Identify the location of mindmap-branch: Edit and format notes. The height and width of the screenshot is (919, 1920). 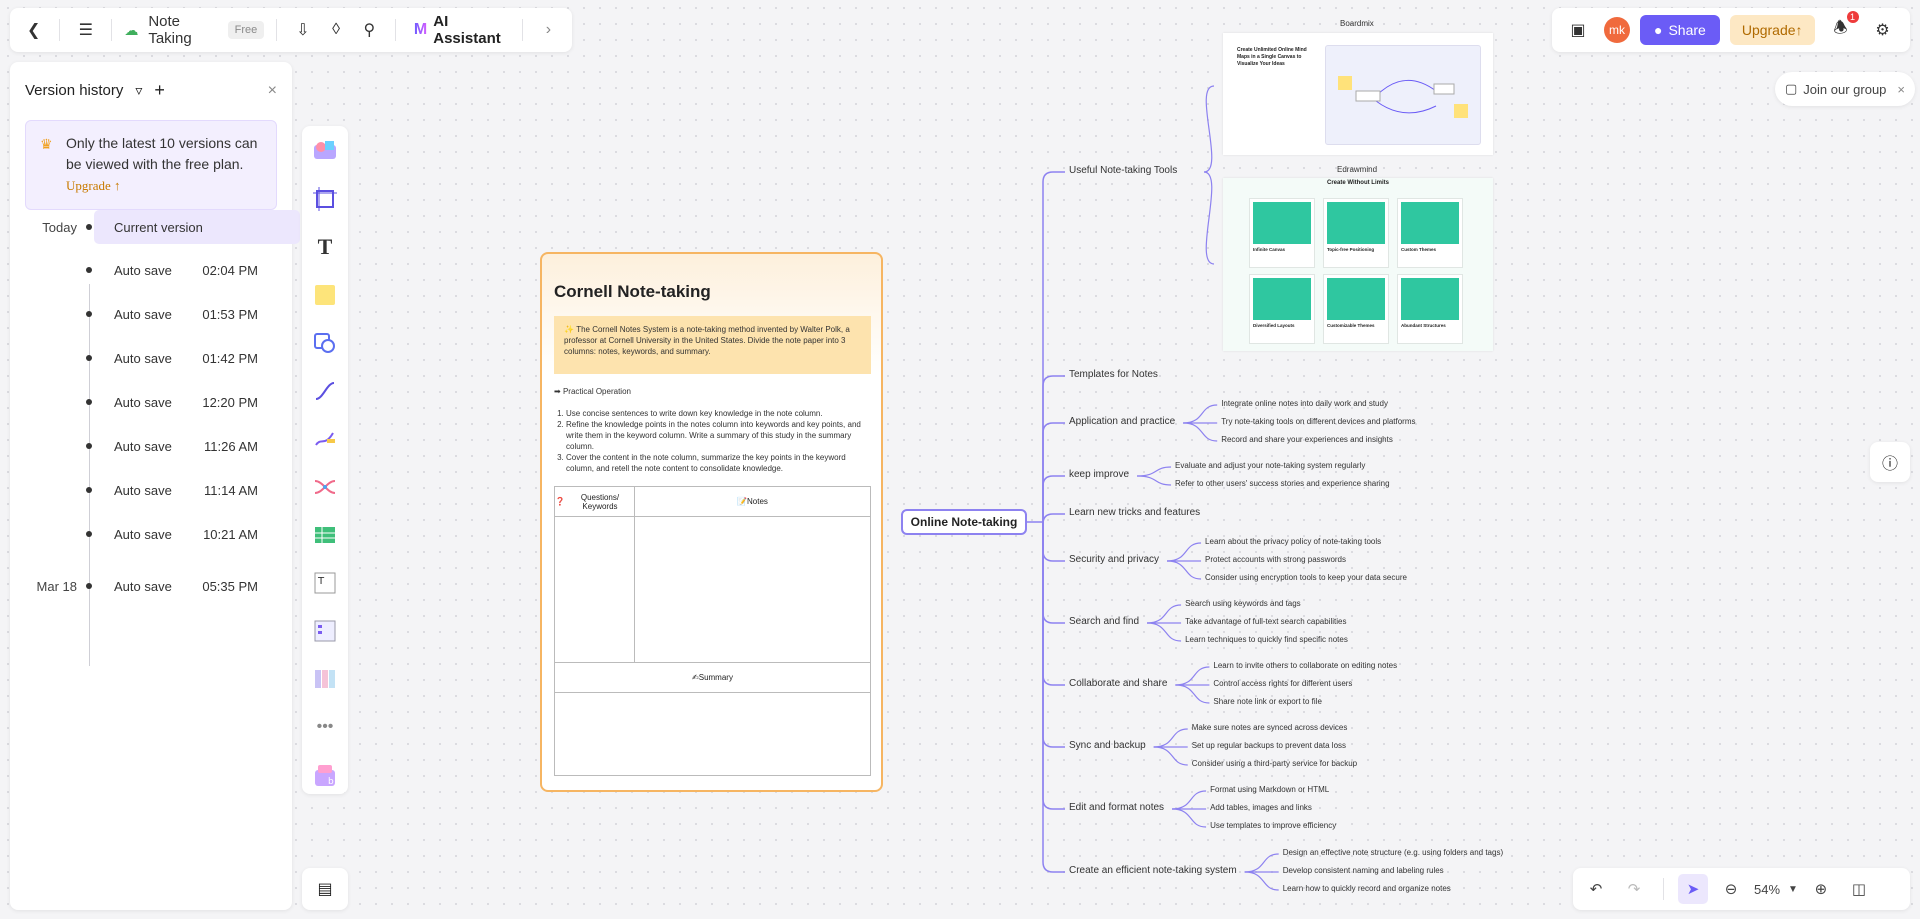
(1116, 807).